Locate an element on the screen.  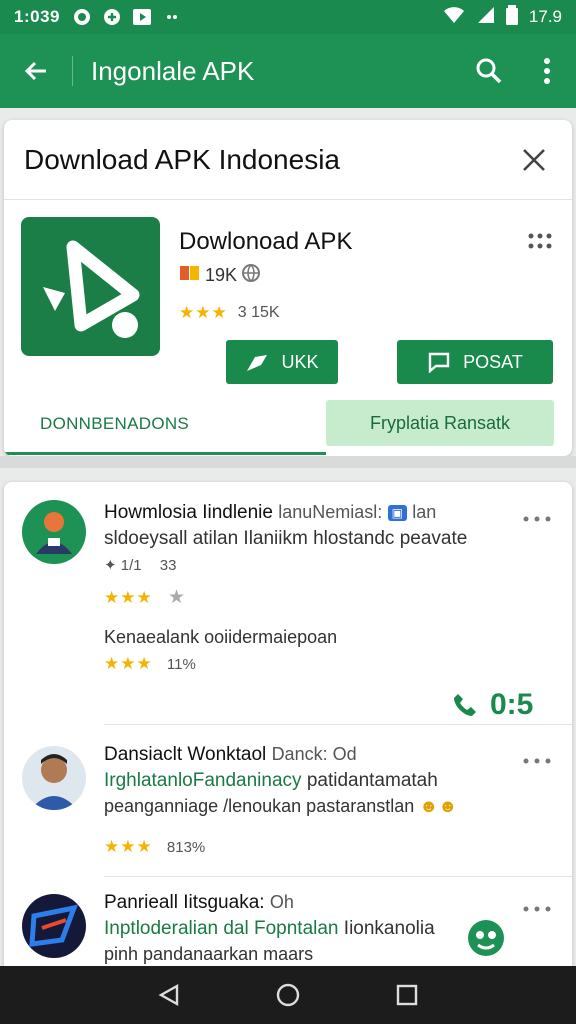
emoji-icon: ✦ is located at coordinates (110, 565).